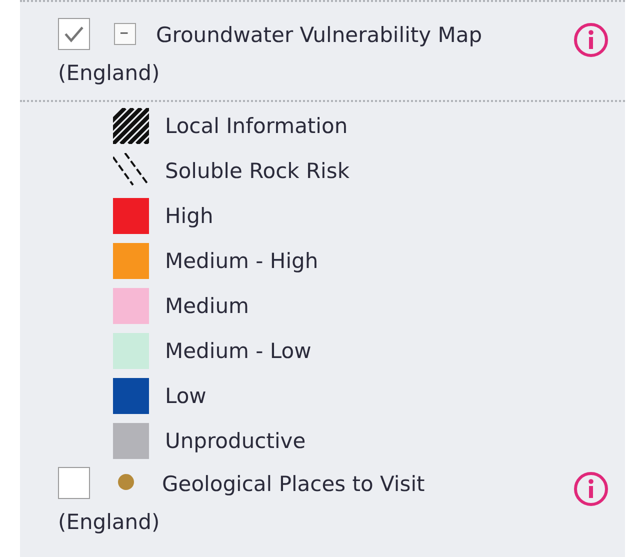 Image resolution: width=639 pixels, height=557 pixels. What do you see at coordinates (293, 484) in the screenshot?
I see `layer-title: Geological Places to Visit` at bounding box center [293, 484].